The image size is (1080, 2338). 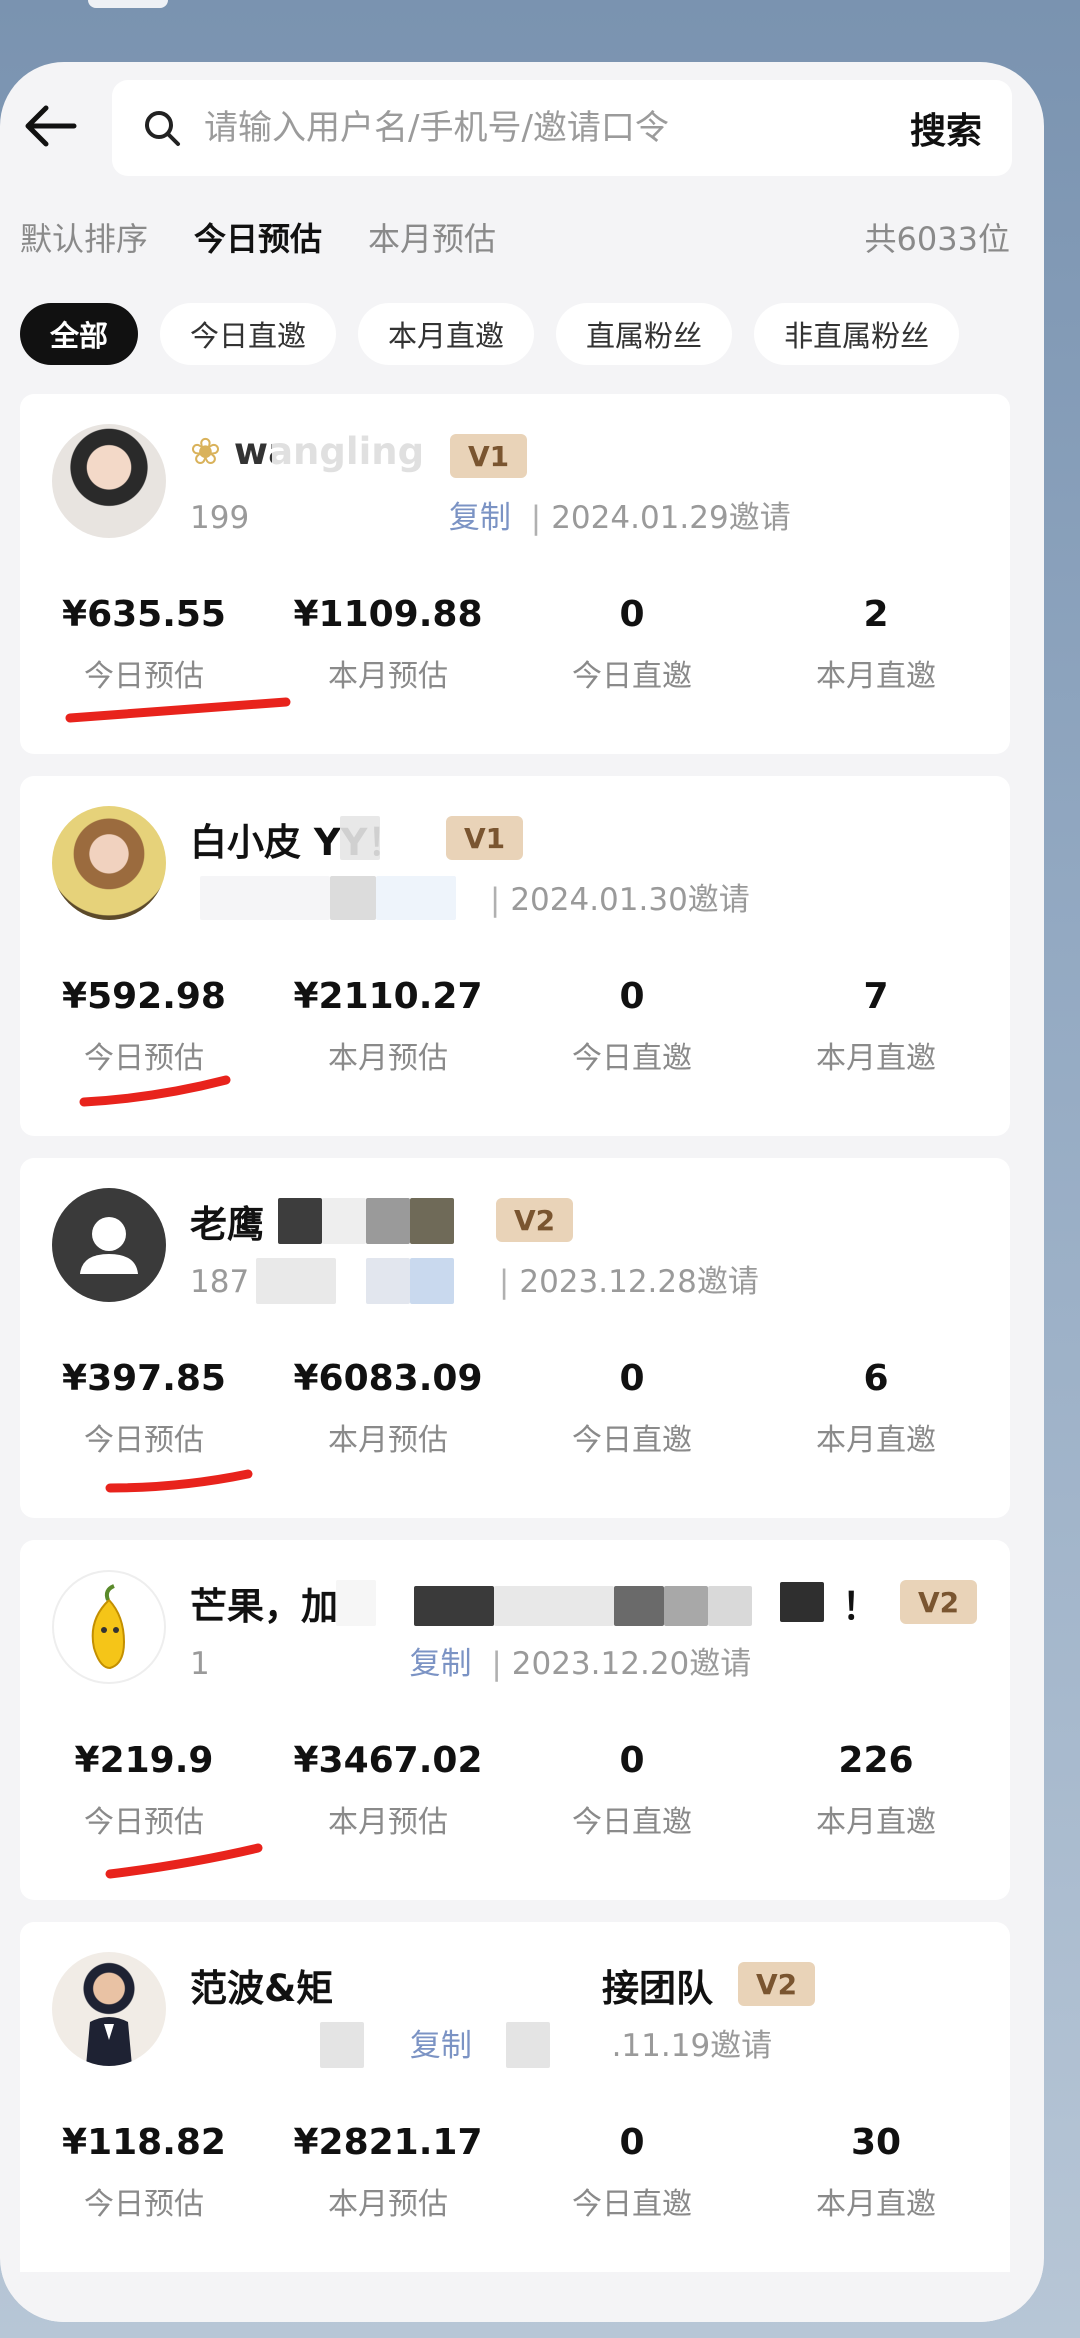 I want to click on chip-month-invites: 本月直邀, so click(x=446, y=334).